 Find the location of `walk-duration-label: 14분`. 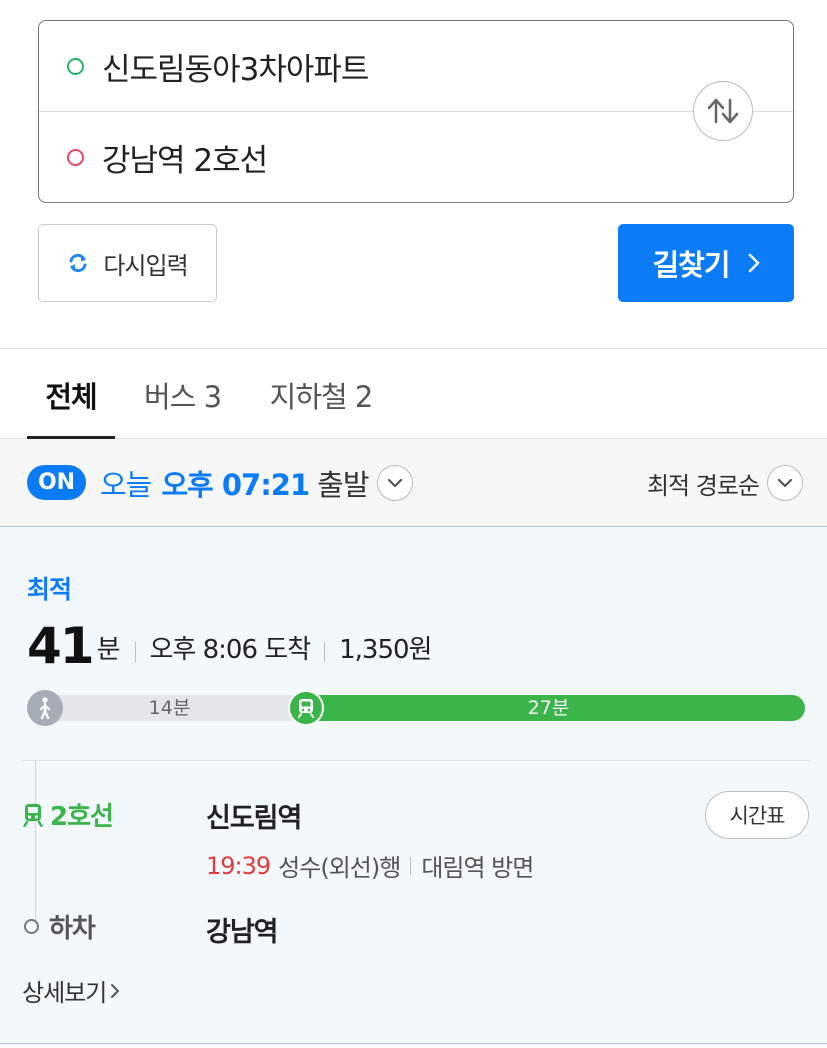

walk-duration-label: 14분 is located at coordinates (169, 708).